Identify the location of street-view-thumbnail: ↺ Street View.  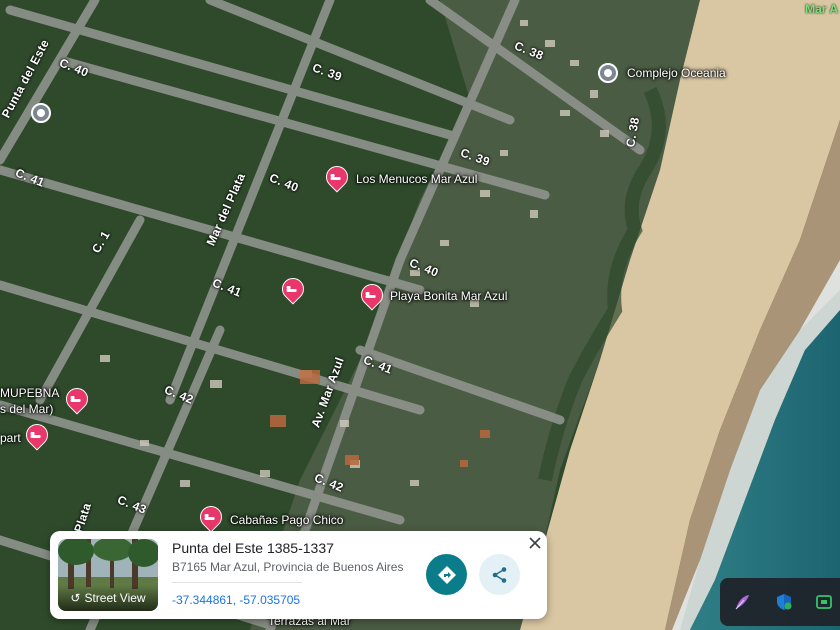
(108, 575).